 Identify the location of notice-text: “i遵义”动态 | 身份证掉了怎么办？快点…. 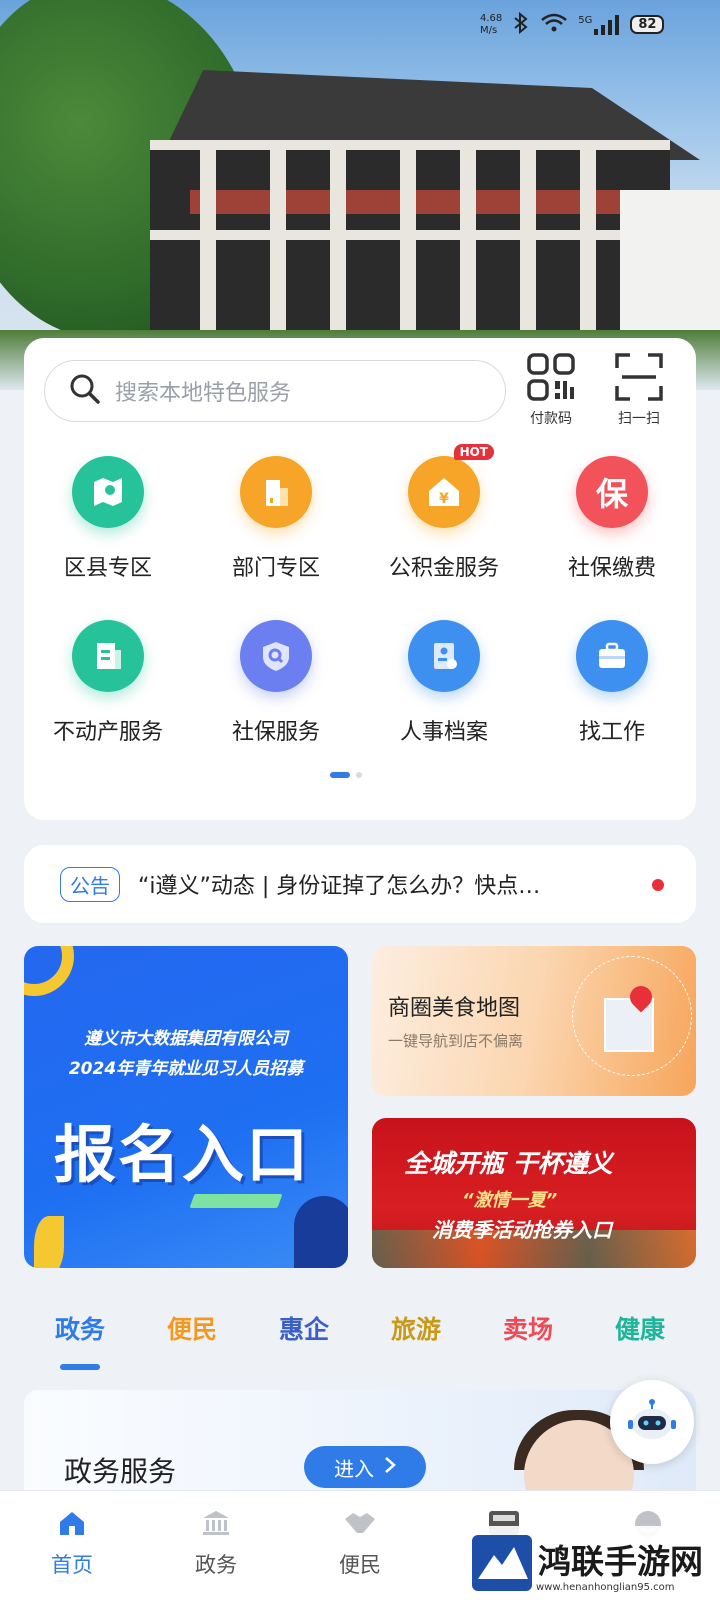
(339, 886).